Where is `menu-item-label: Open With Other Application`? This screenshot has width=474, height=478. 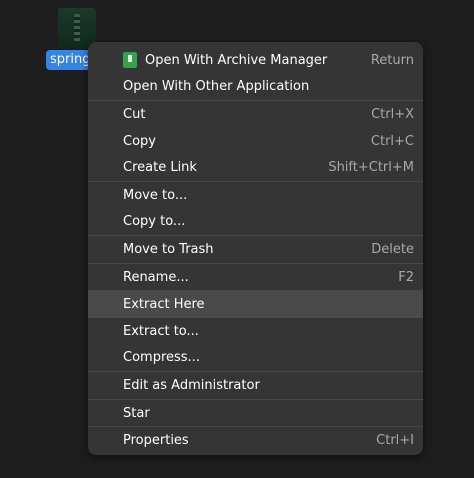 menu-item-label: Open With Other Application is located at coordinates (216, 87).